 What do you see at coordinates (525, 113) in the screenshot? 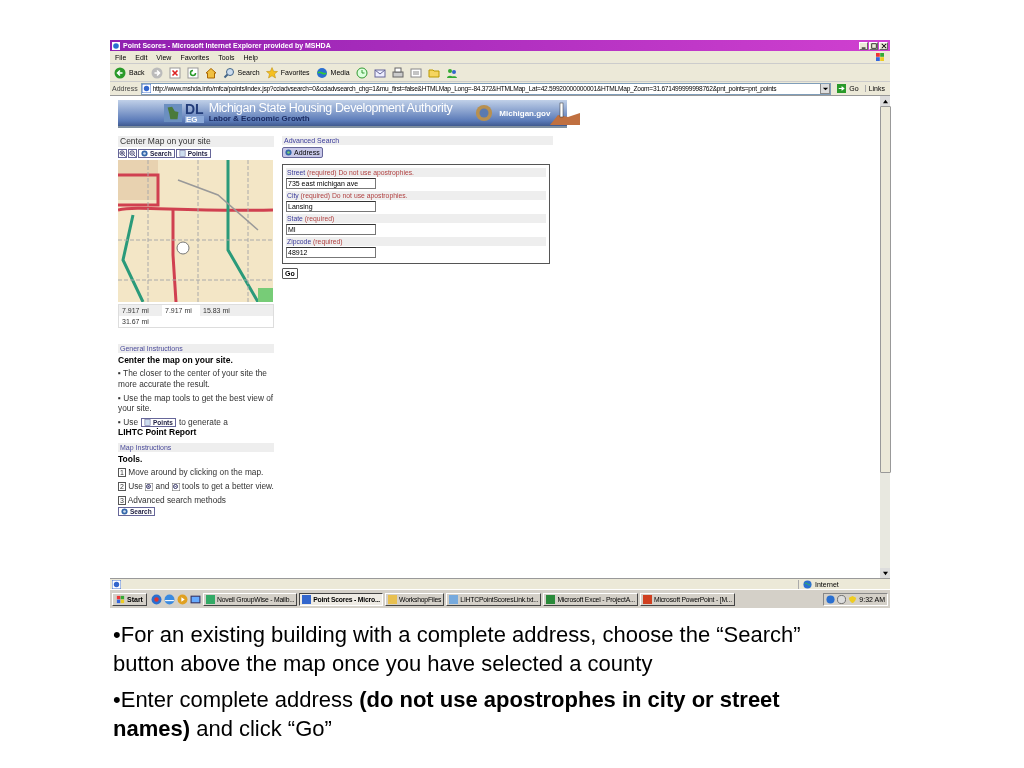
I see `site-logo-text: Michigan.gov` at bounding box center [525, 113].